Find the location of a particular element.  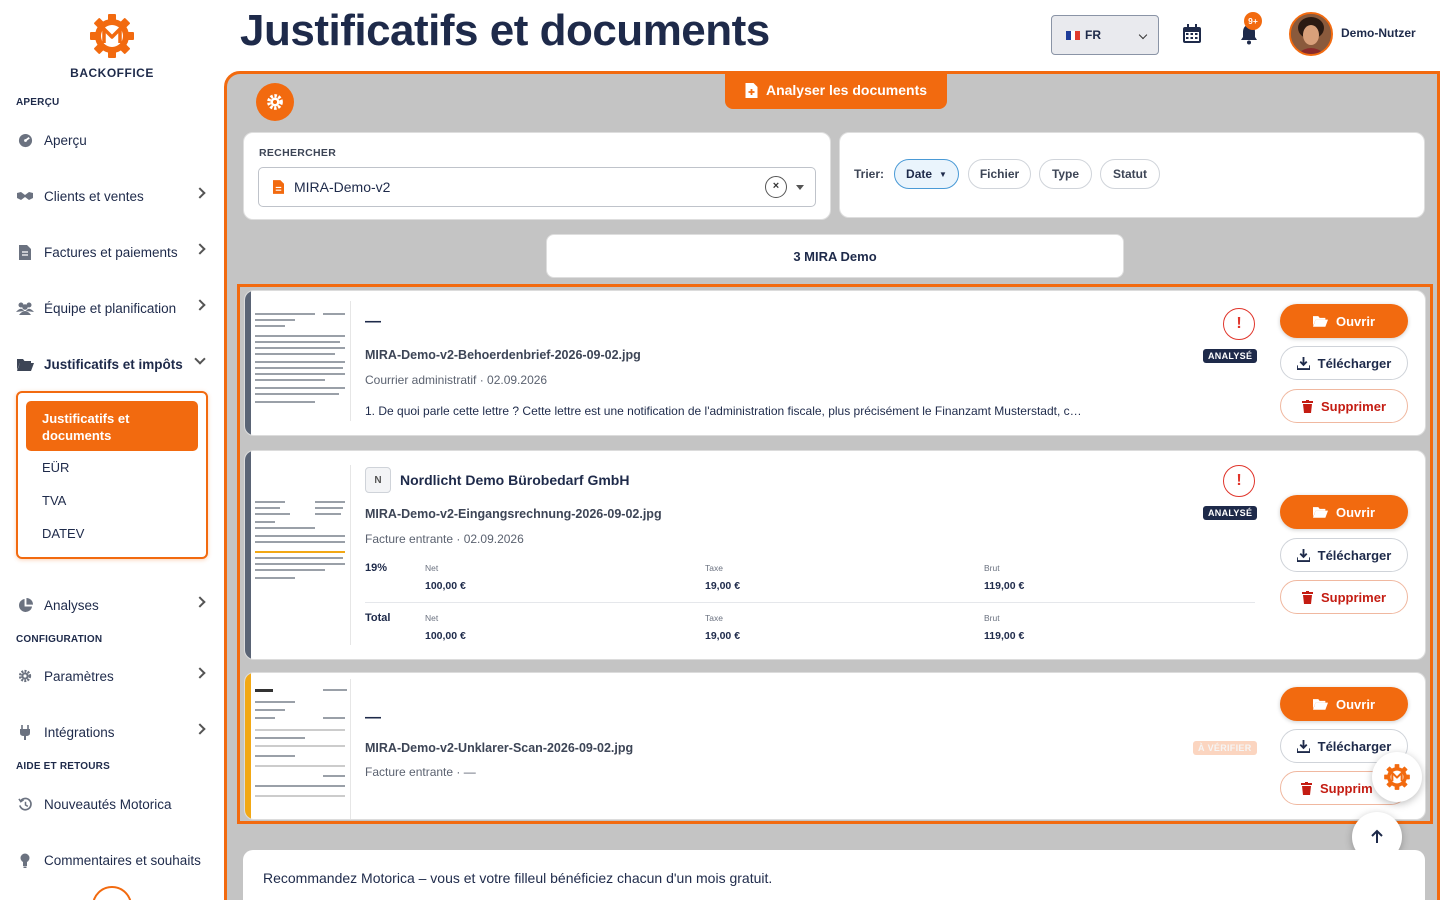

sidebar-item-integrations: Intégrations is located at coordinates (112, 732).